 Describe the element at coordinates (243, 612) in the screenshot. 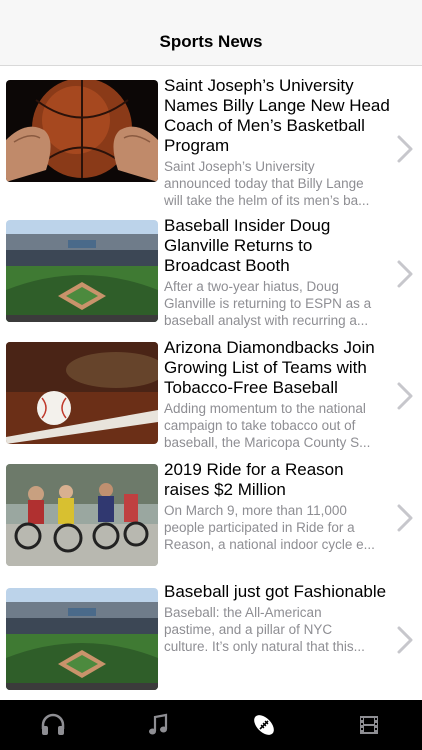

I see `summary-line: Baseball: the All-American` at that location.